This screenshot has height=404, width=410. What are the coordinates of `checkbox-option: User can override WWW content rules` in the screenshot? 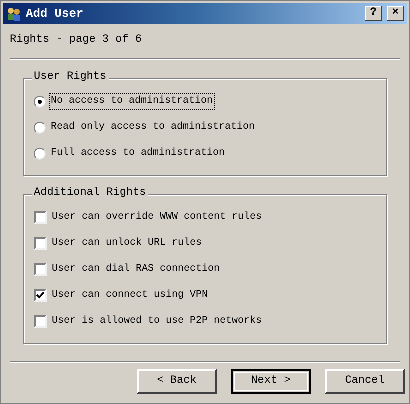 It's located at (205, 217).